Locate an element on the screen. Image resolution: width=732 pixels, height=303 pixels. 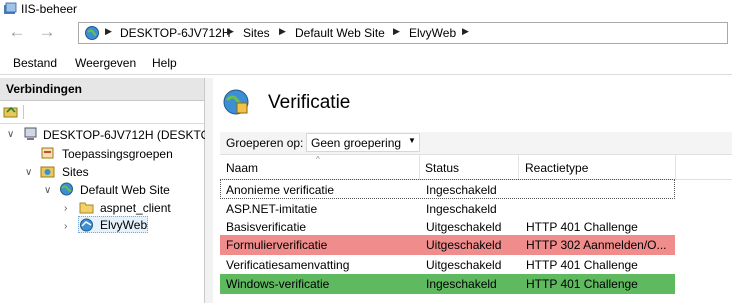
cell-name: ASP.NET-imitatie is located at coordinates (272, 209).